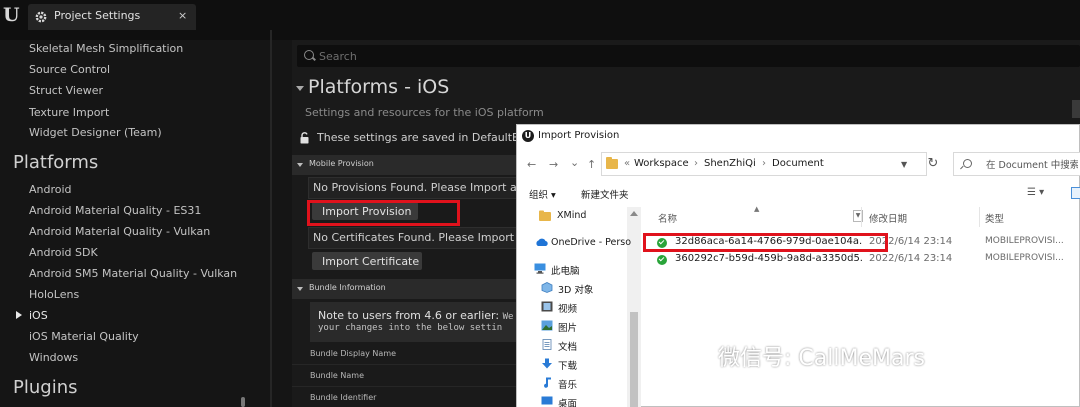 The image size is (1080, 407). Describe the element at coordinates (567, 308) in the screenshot. I see `nav-item-videos: 视频` at that location.